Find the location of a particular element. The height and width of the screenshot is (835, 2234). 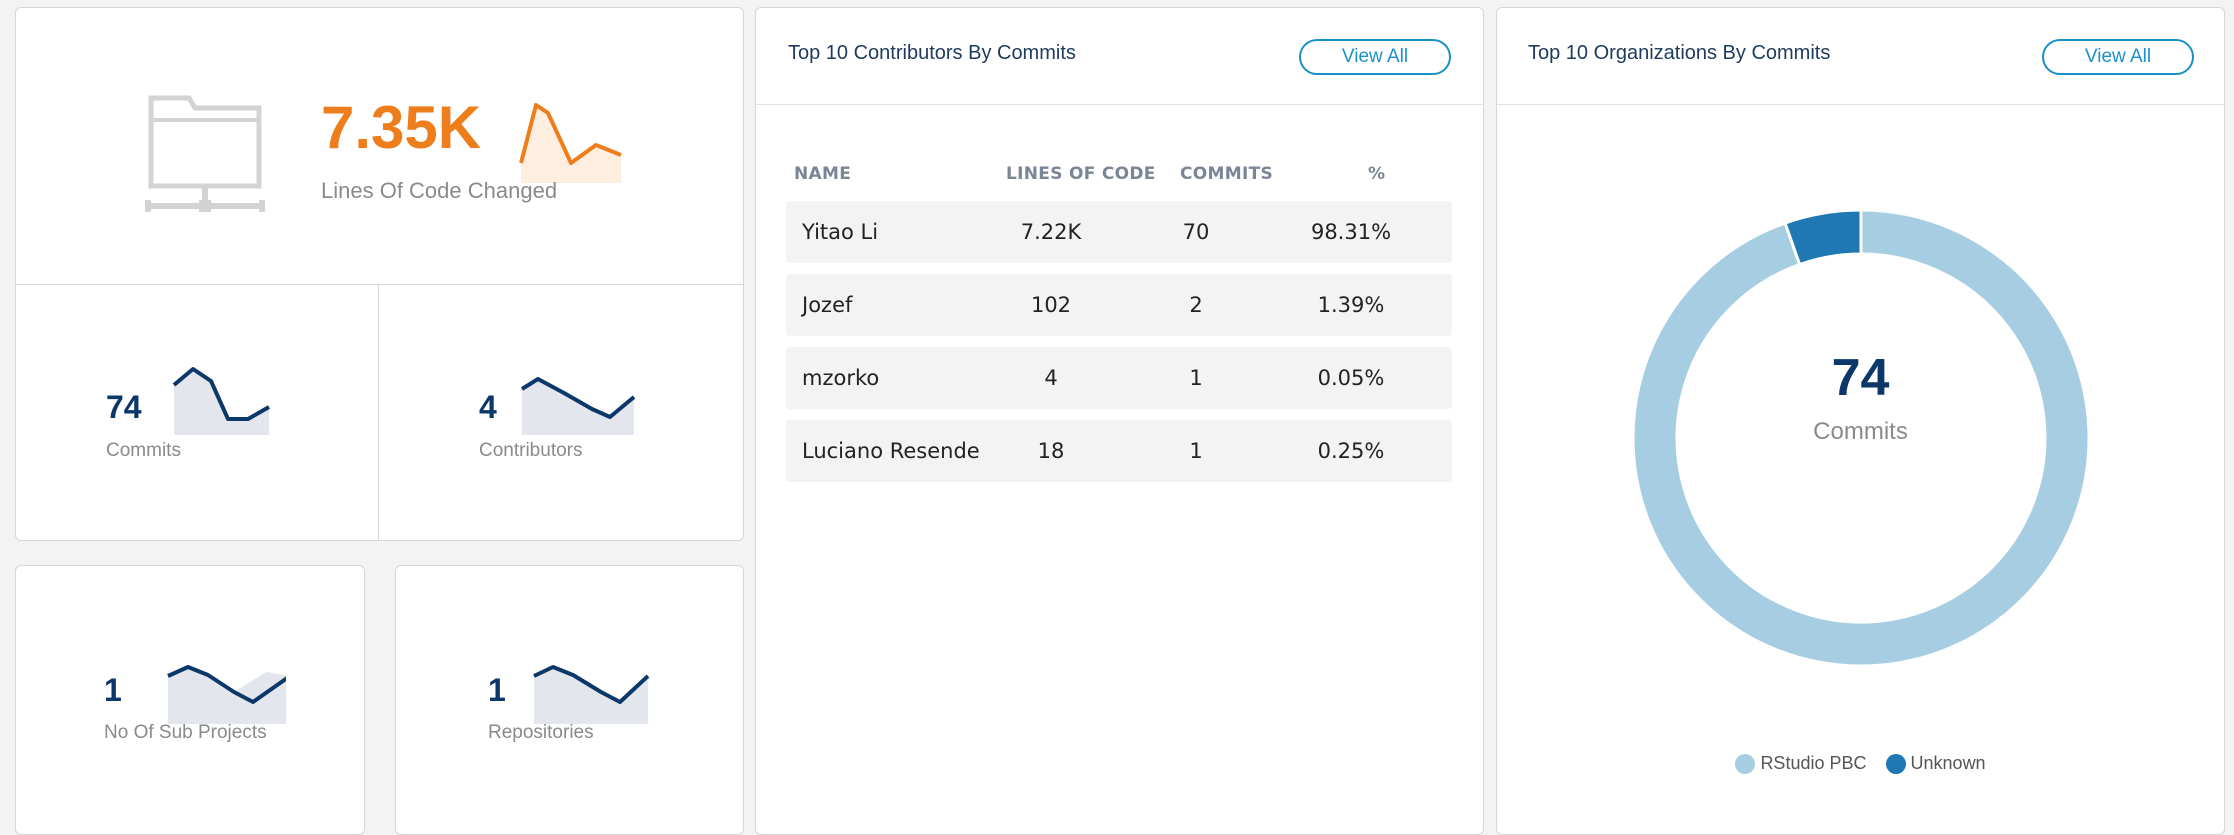

column-header-pct: % is located at coordinates (1376, 174).